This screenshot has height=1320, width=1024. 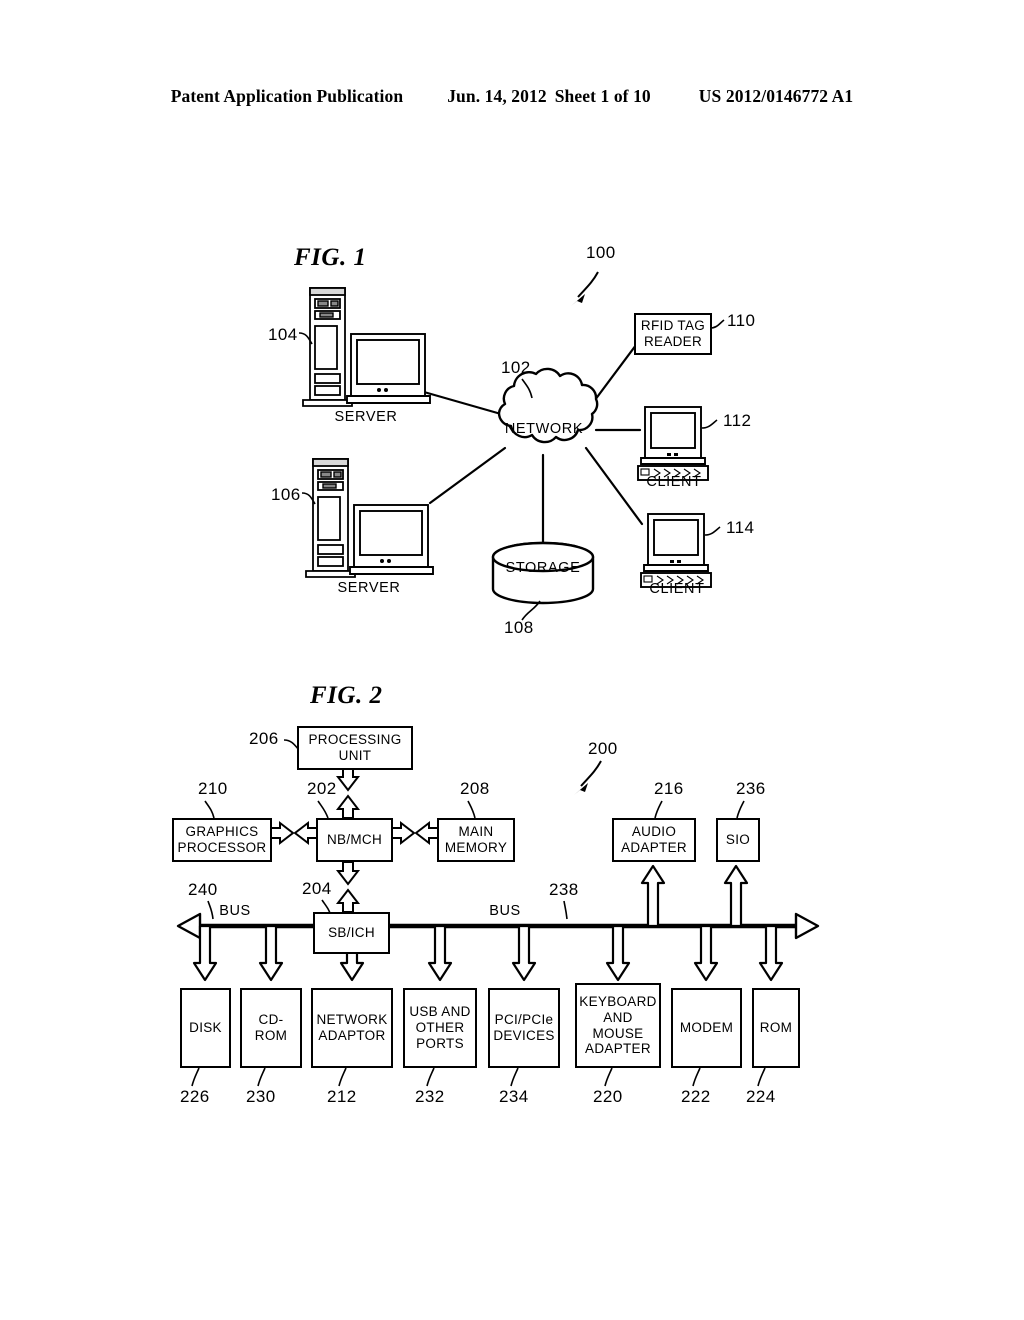 What do you see at coordinates (352, 1028) in the screenshot?
I see `device-box-network-adaptor: NETWORK ADAPTOR` at bounding box center [352, 1028].